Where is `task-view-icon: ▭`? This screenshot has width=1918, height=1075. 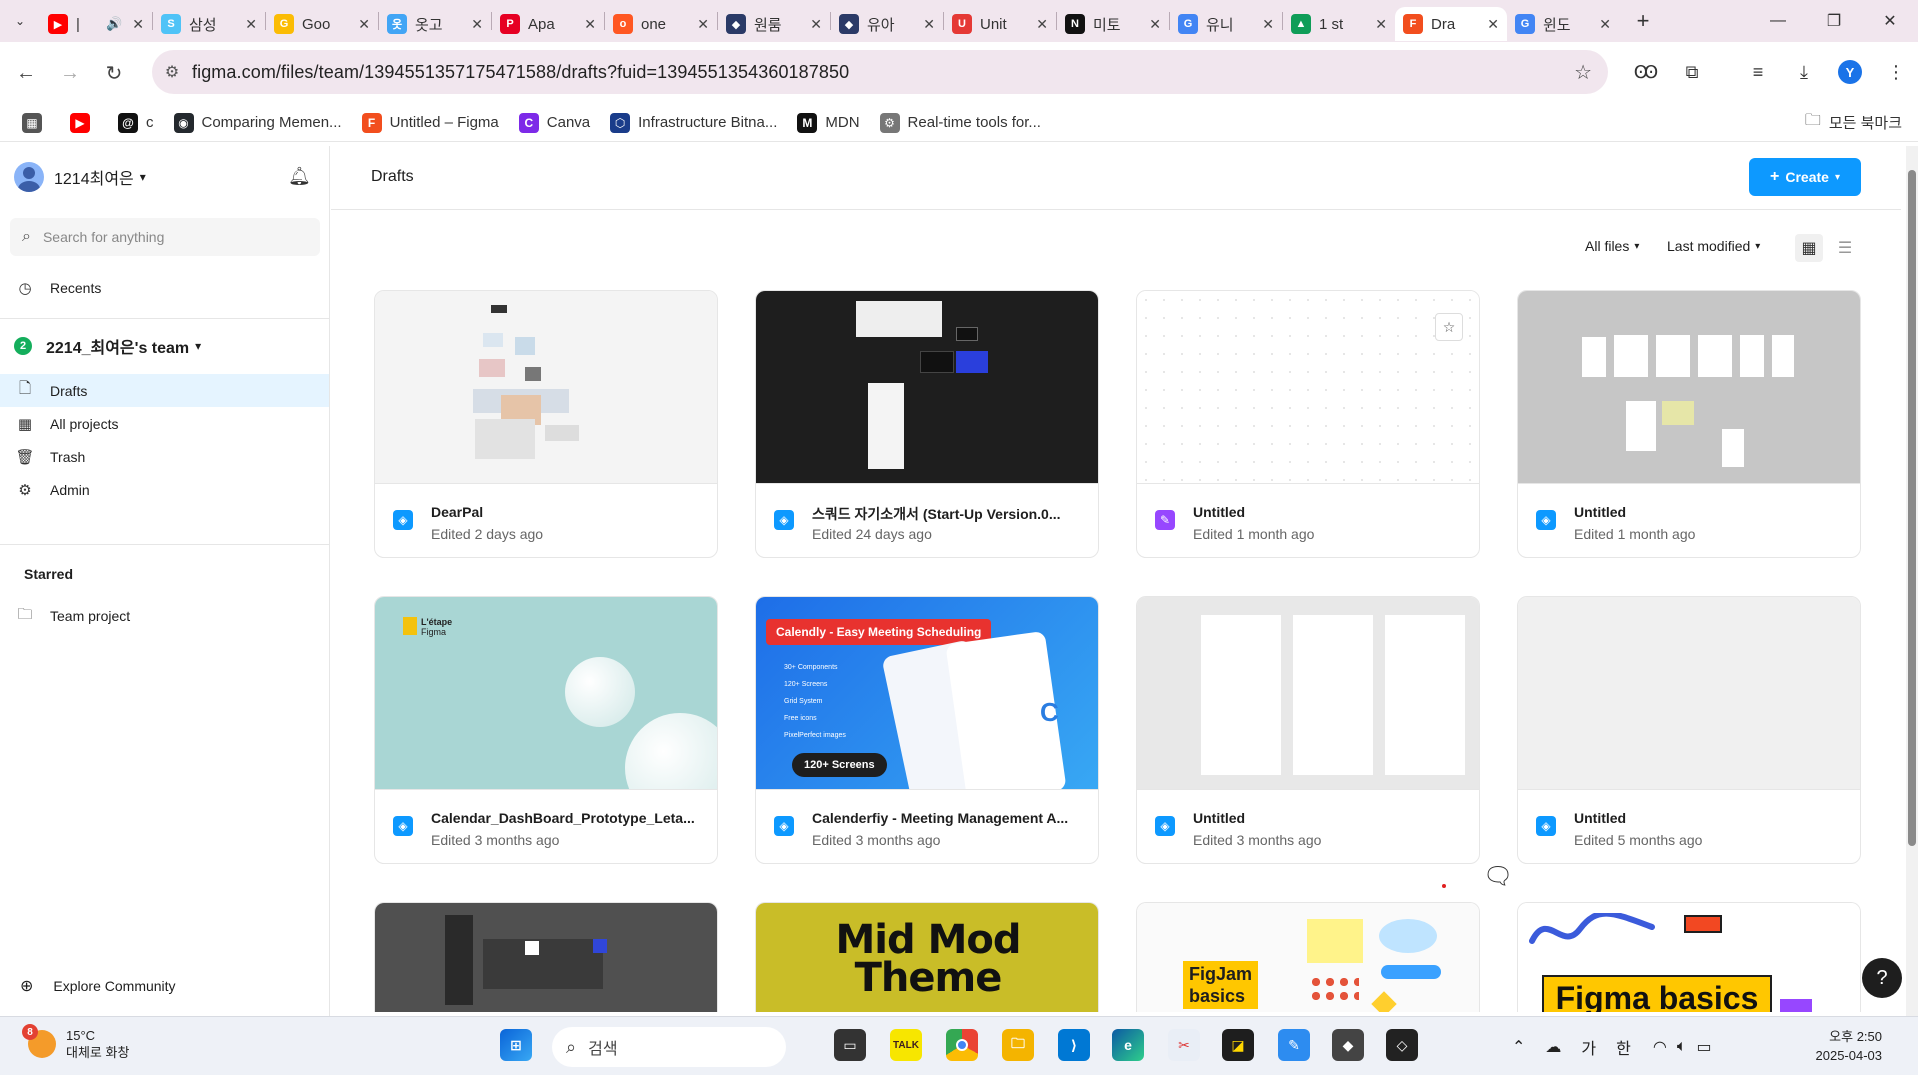 task-view-icon: ▭ is located at coordinates (850, 1045).